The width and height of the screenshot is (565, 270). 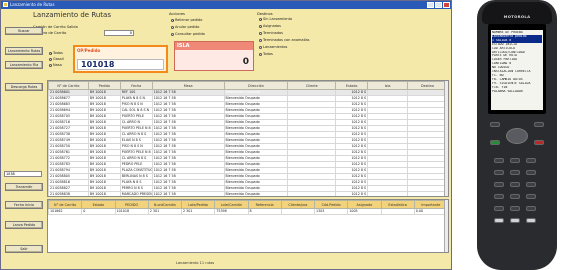 I want to click on radio-gasoil: Gasoil, so click(x=56, y=59).